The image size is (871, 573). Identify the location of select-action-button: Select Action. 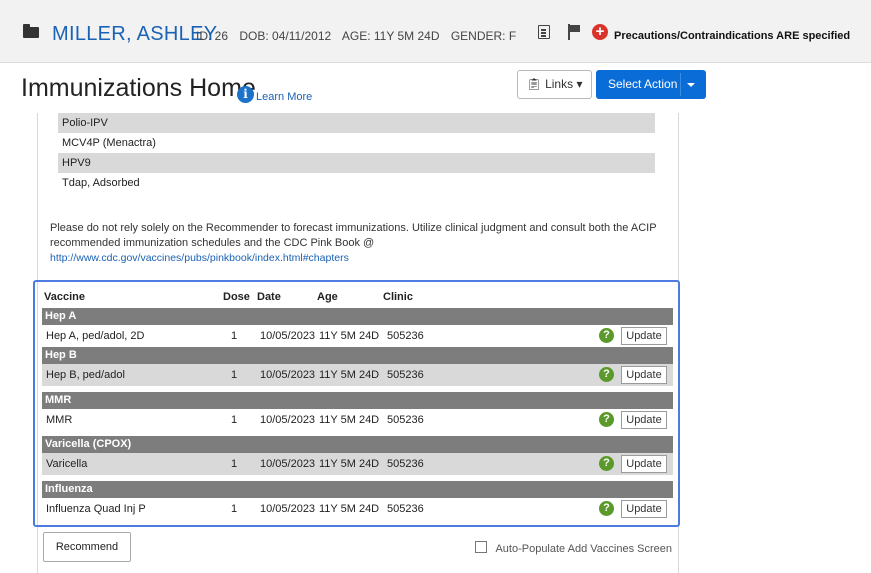
(651, 84).